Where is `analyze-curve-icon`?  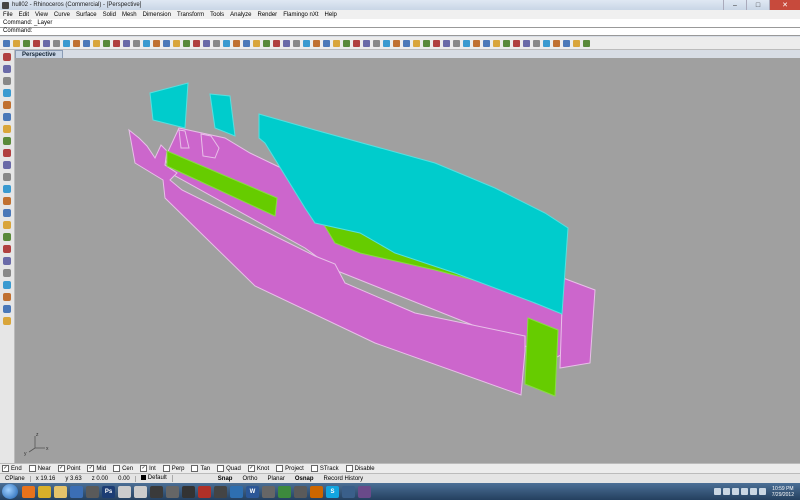 analyze-curve-icon is located at coordinates (7, 284).